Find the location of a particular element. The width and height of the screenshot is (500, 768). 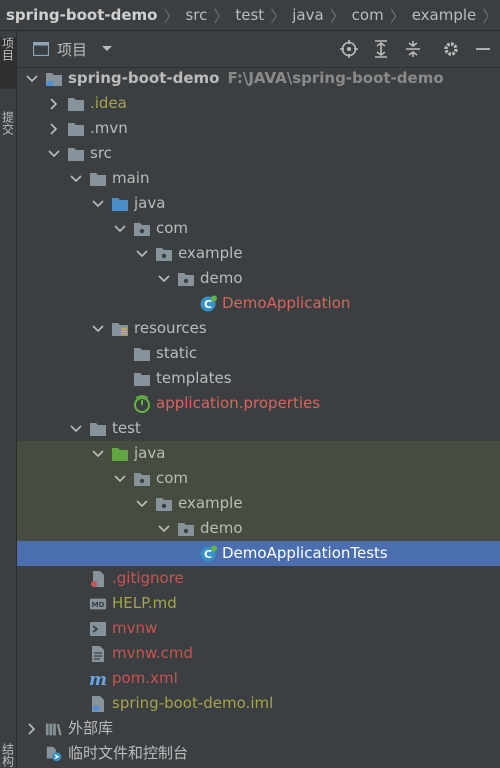

tree-row: MD HELP.md is located at coordinates (258, 603).